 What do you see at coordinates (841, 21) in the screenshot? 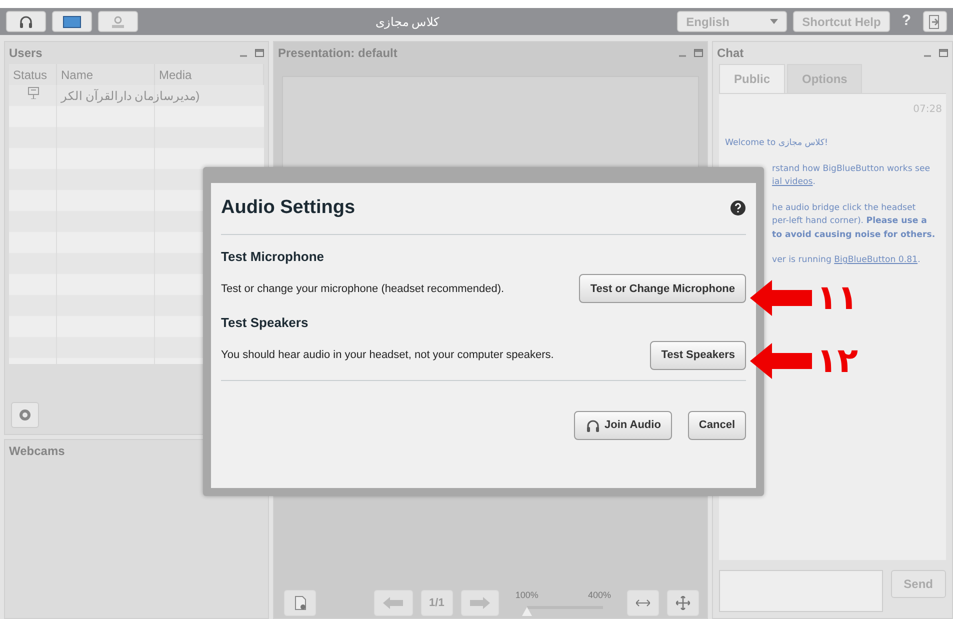
I see `shortcut-help-button: Shortcut Help` at bounding box center [841, 21].